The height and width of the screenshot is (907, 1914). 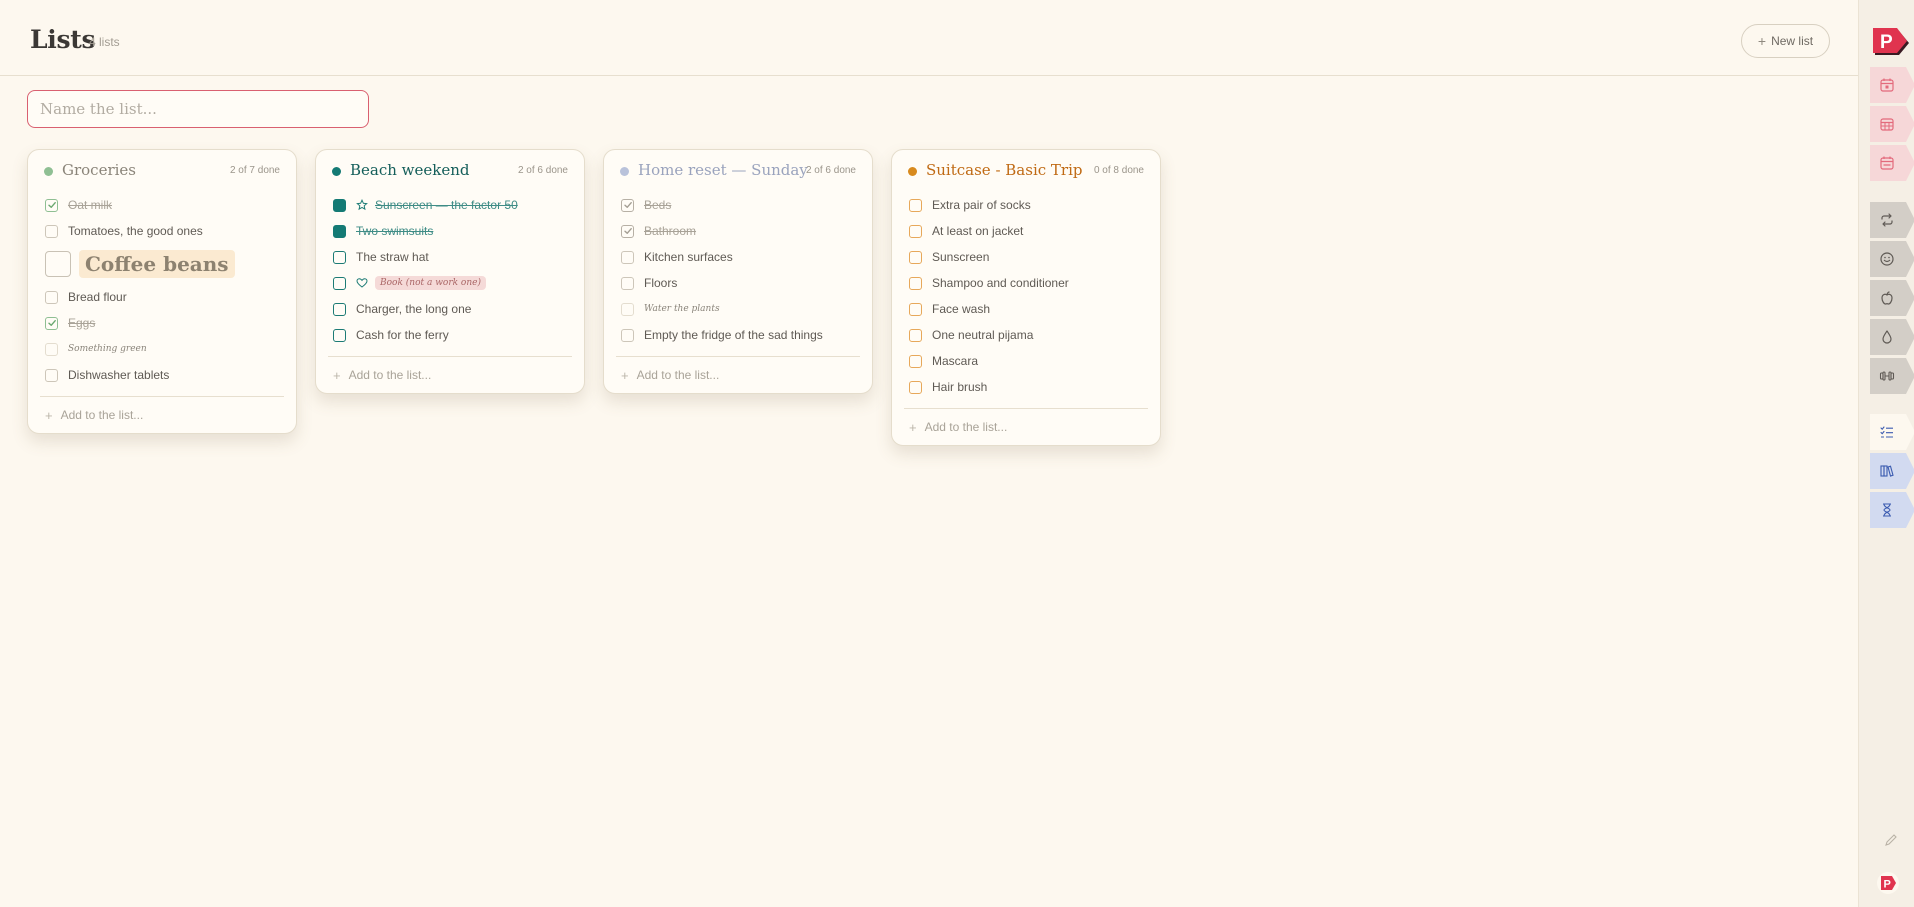 What do you see at coordinates (135, 231) in the screenshot?
I see `item-text: Tomatoes, the good ones` at bounding box center [135, 231].